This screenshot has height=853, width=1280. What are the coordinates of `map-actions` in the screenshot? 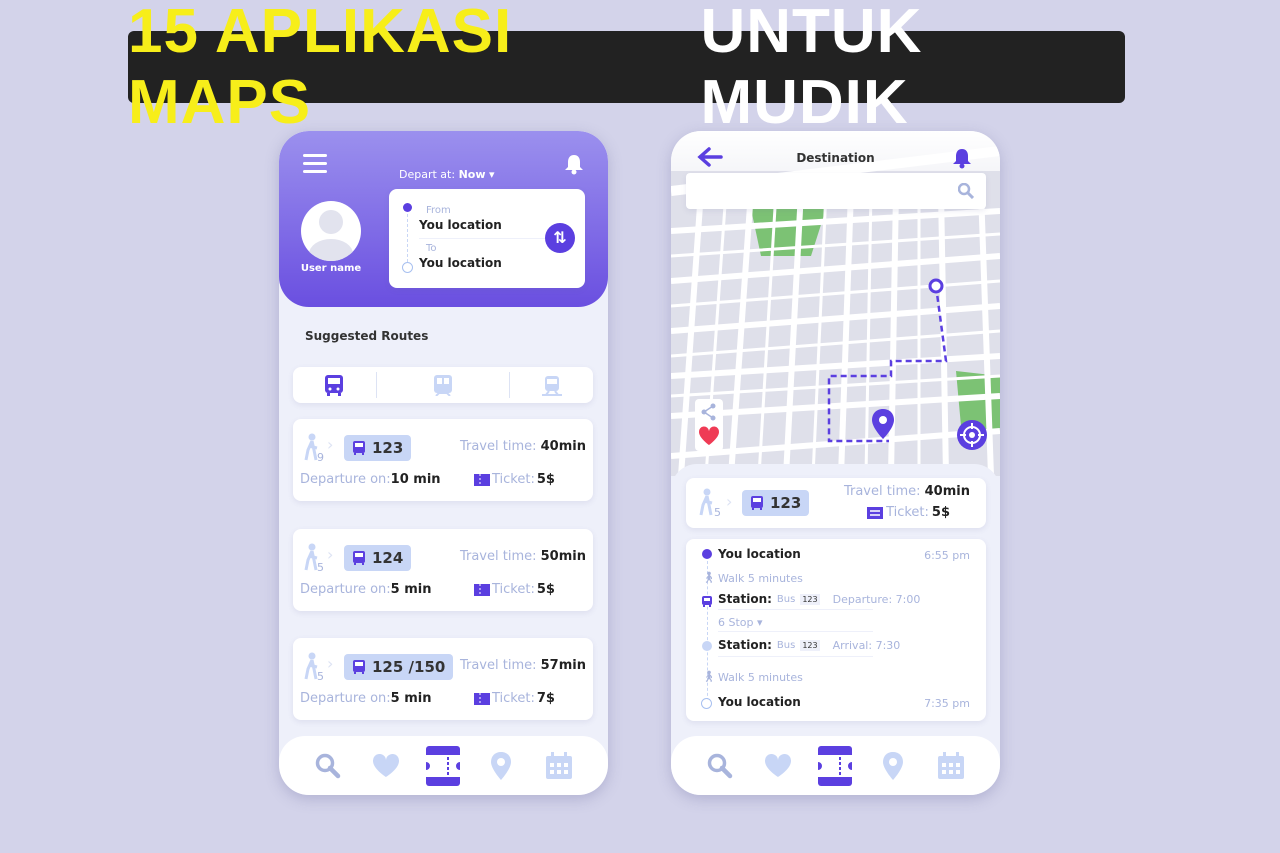 It's located at (709, 425).